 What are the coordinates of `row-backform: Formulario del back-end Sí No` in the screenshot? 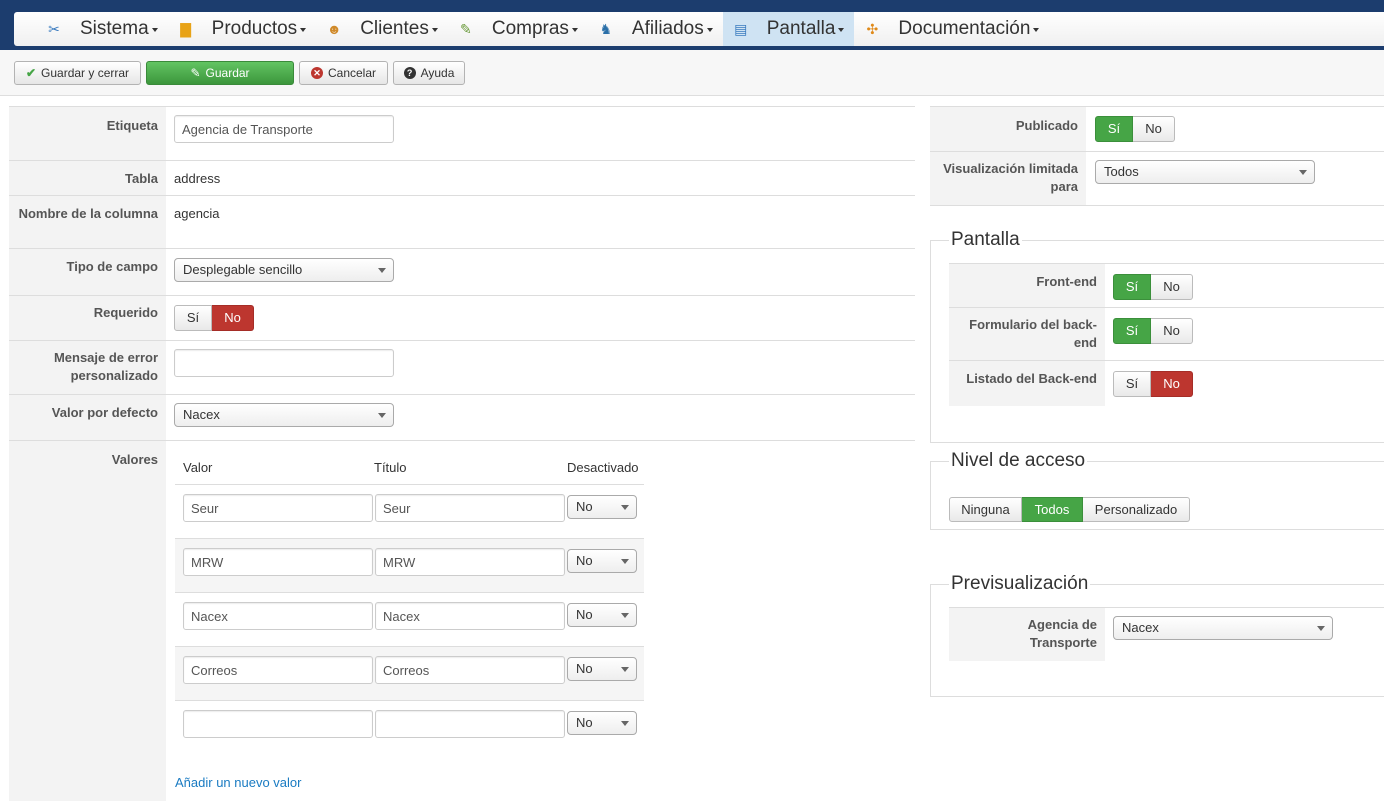 It's located at (1166, 334).